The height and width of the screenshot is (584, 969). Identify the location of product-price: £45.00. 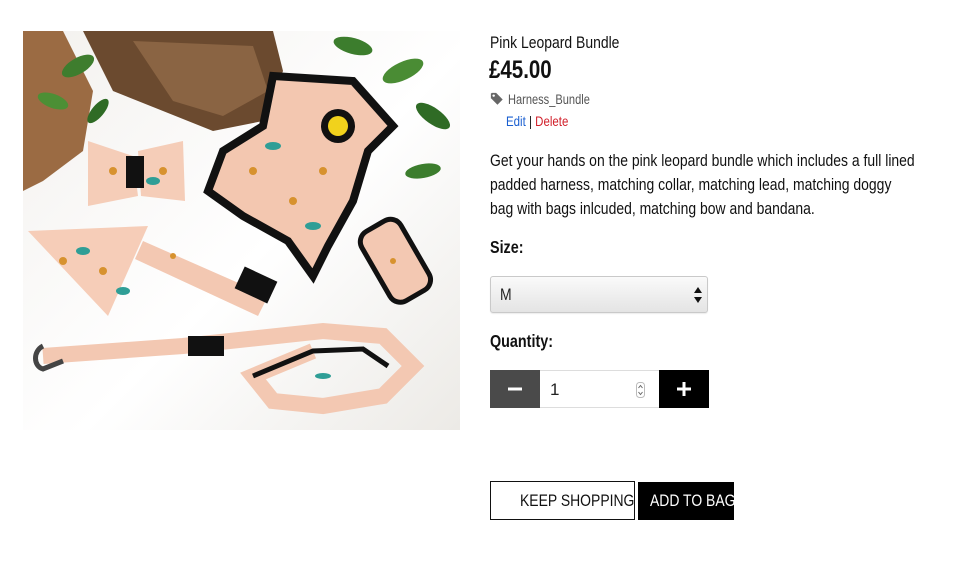
(527, 70).